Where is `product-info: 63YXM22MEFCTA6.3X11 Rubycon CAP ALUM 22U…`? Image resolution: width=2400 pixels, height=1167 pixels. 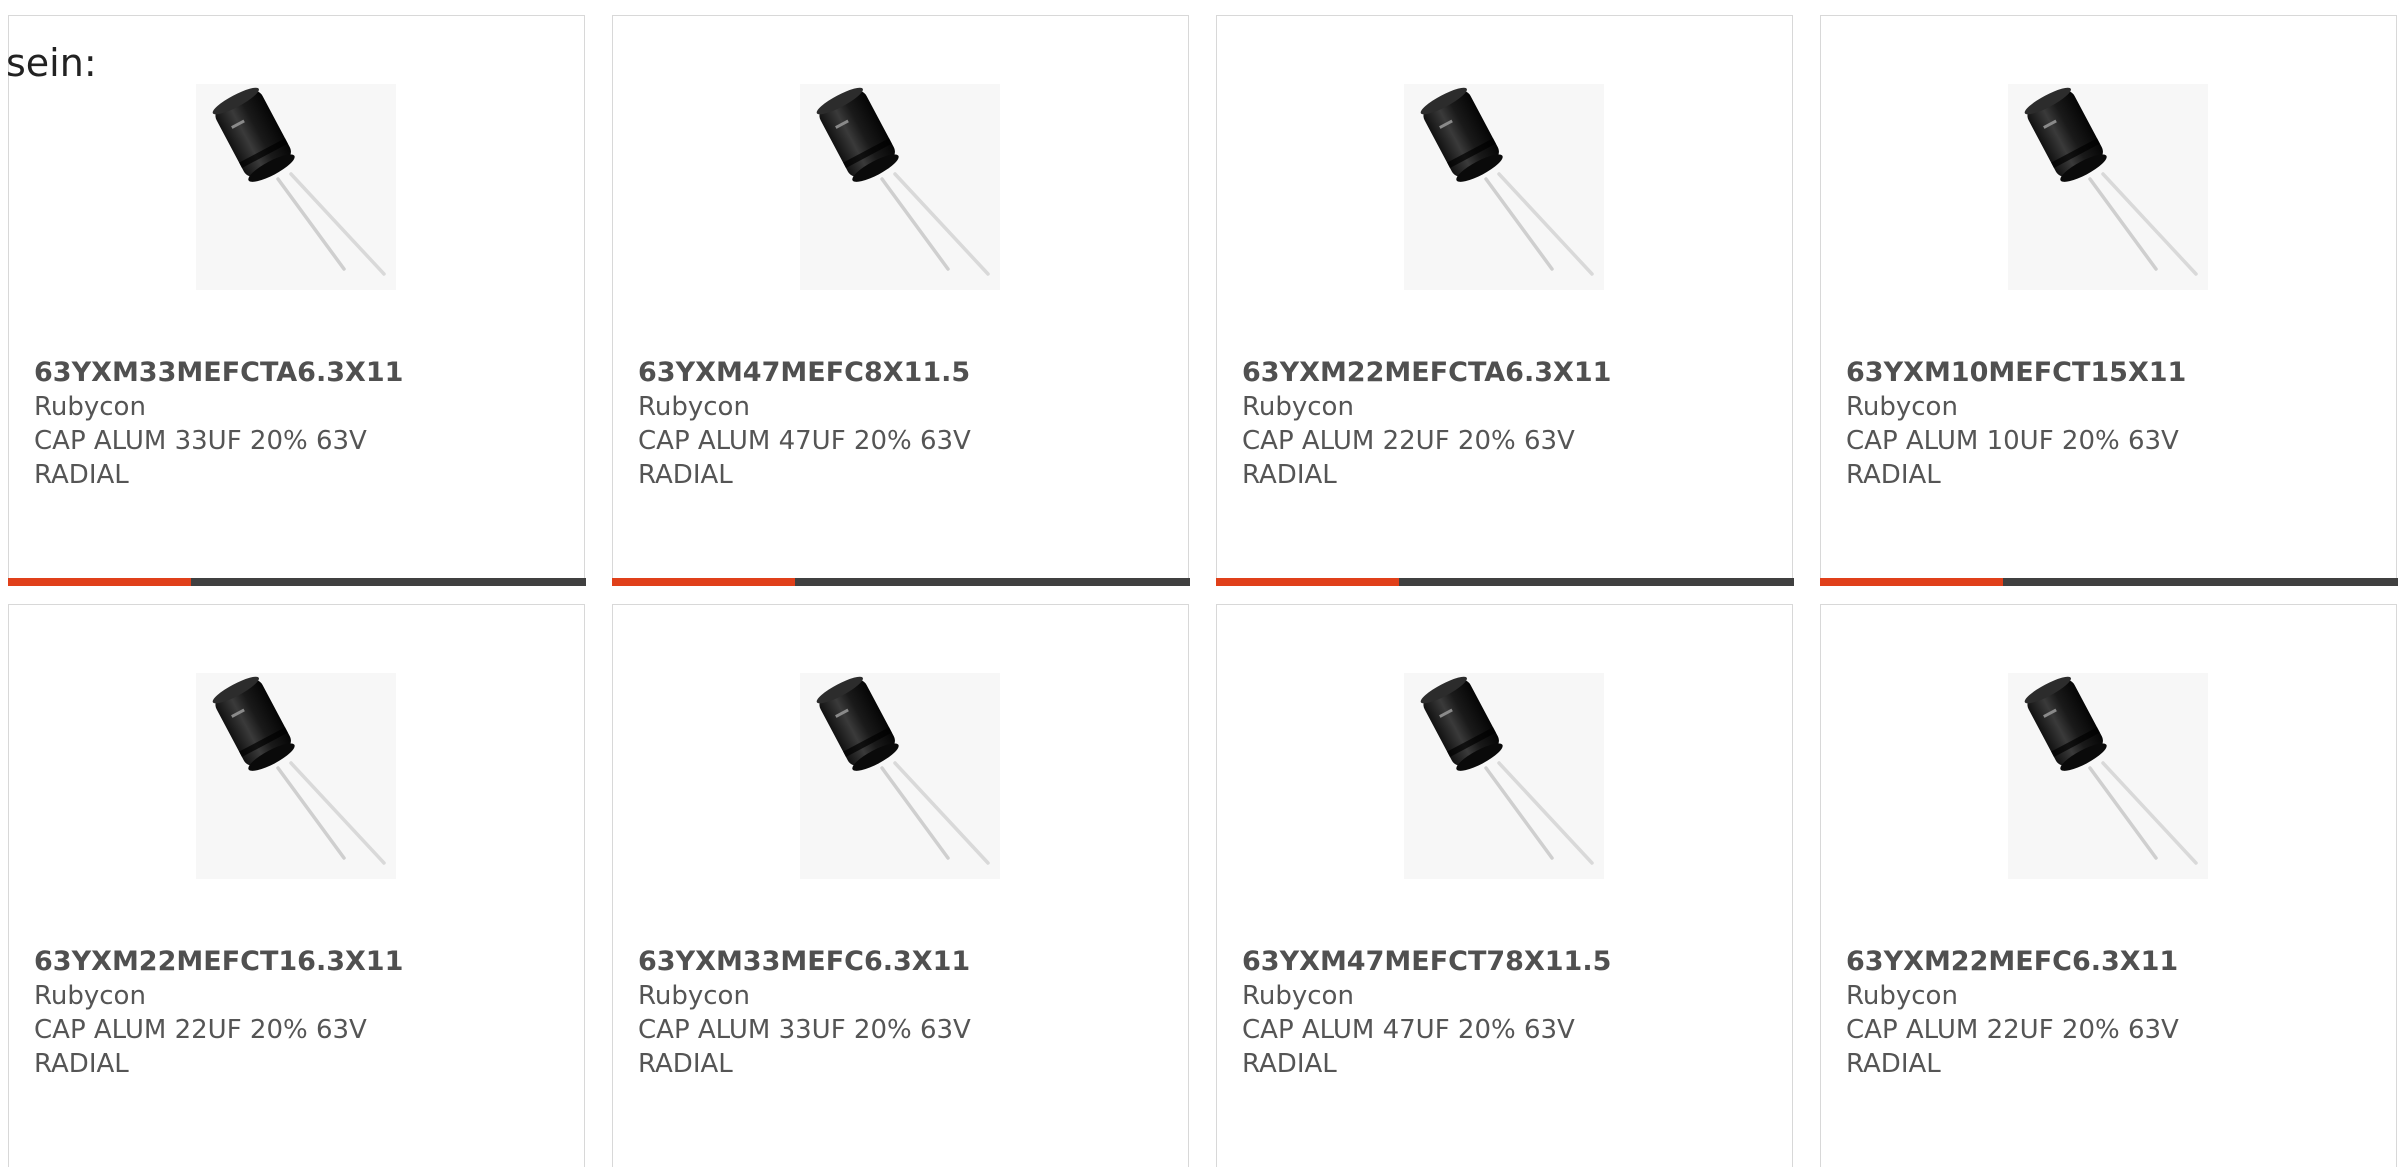 product-info: 63YXM22MEFCTA6.3X11 Rubycon CAP ALUM 22U… is located at coordinates (1502, 424).